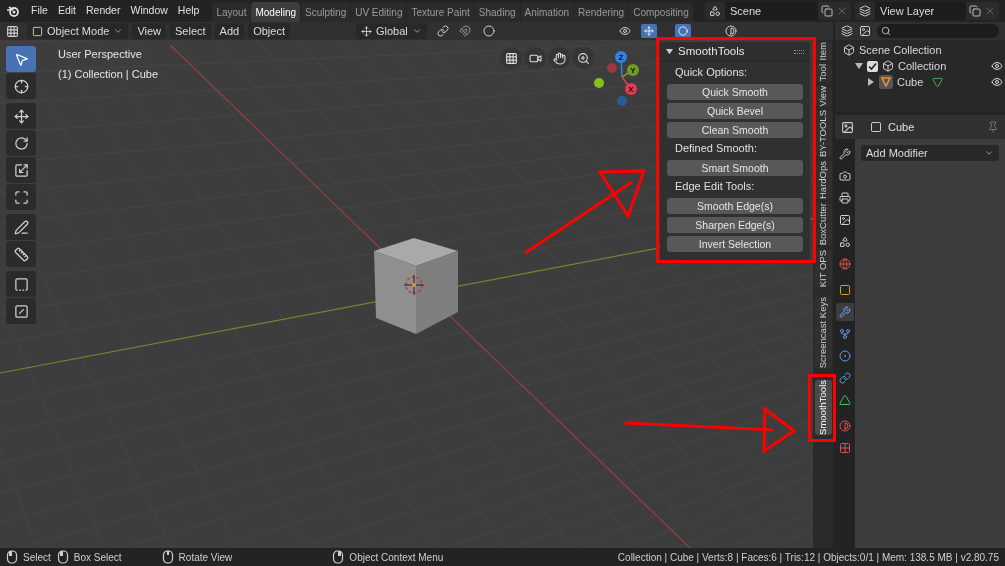  I want to click on viewport-menu: Add, so click(229, 31).